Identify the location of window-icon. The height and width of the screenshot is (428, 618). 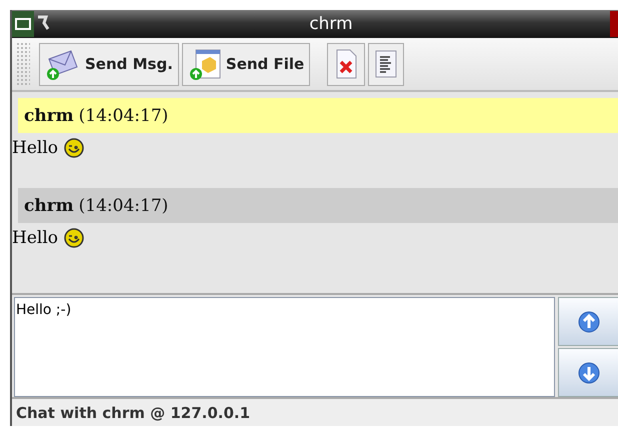
(23, 24).